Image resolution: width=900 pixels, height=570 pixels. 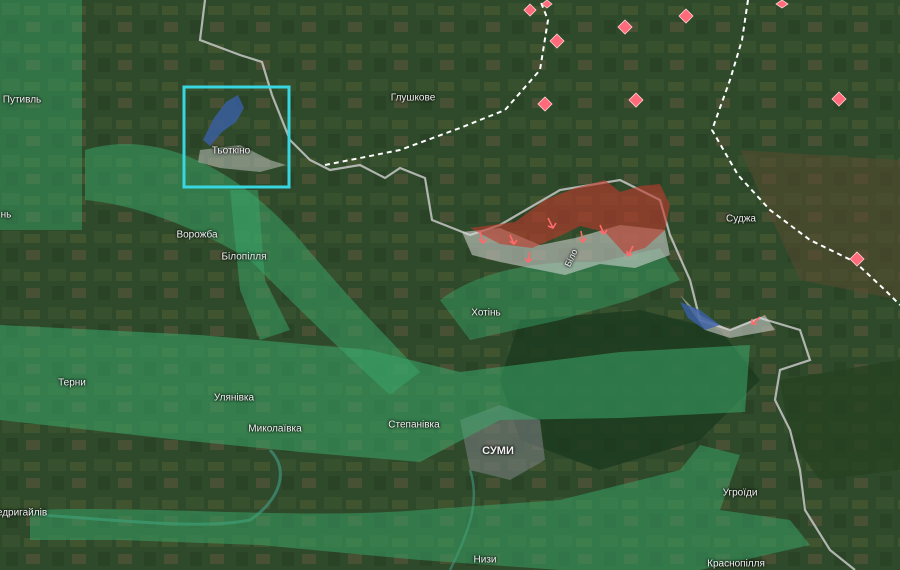 I want to click on place-label-bilopillia: Білопілля, so click(x=244, y=257).